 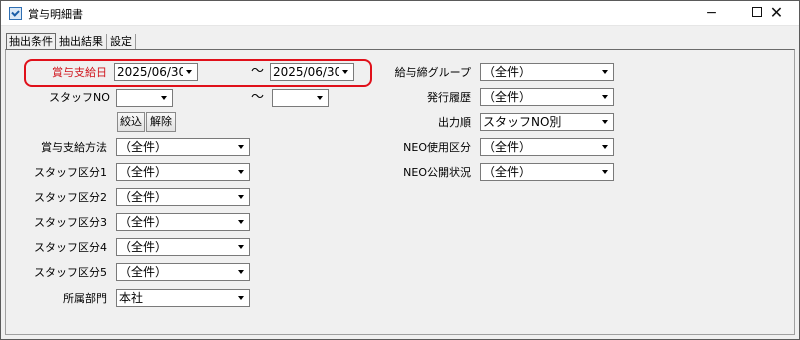 I want to click on pay-date-to-value: 2025/06/30, so click(x=308, y=72).